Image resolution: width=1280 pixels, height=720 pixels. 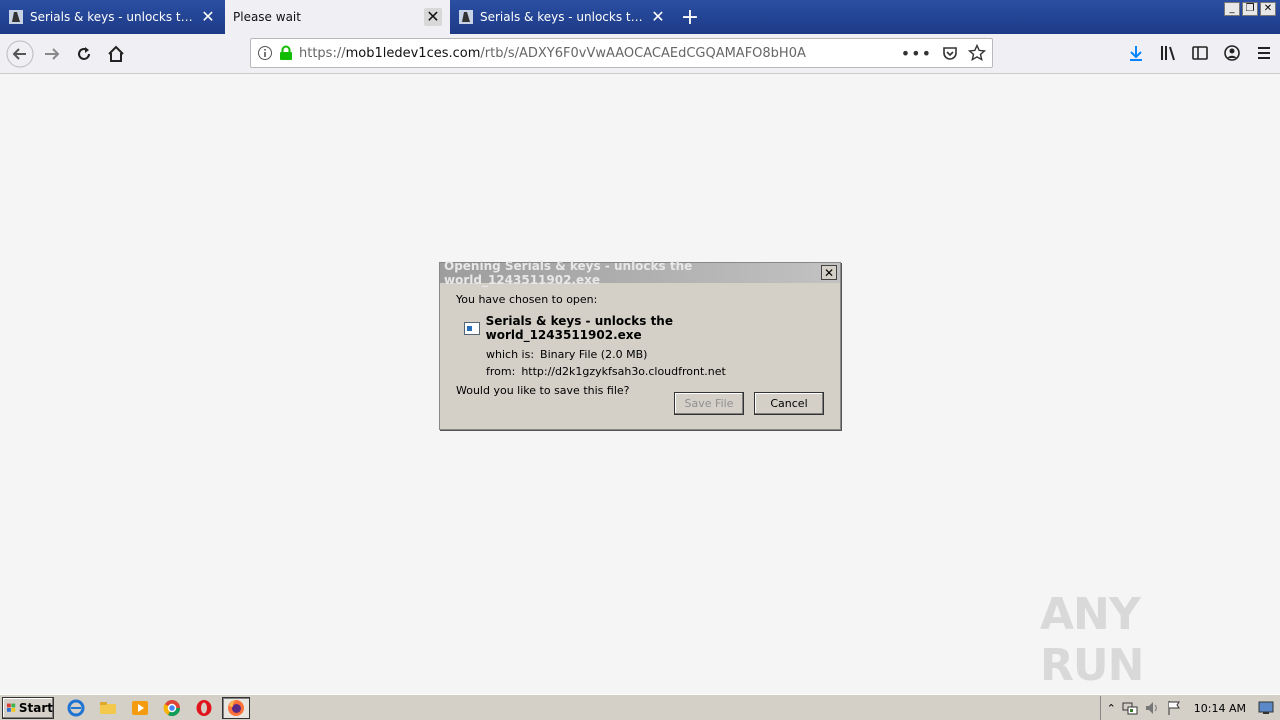 I want to click on sidebar-button, so click(x=1200, y=53).